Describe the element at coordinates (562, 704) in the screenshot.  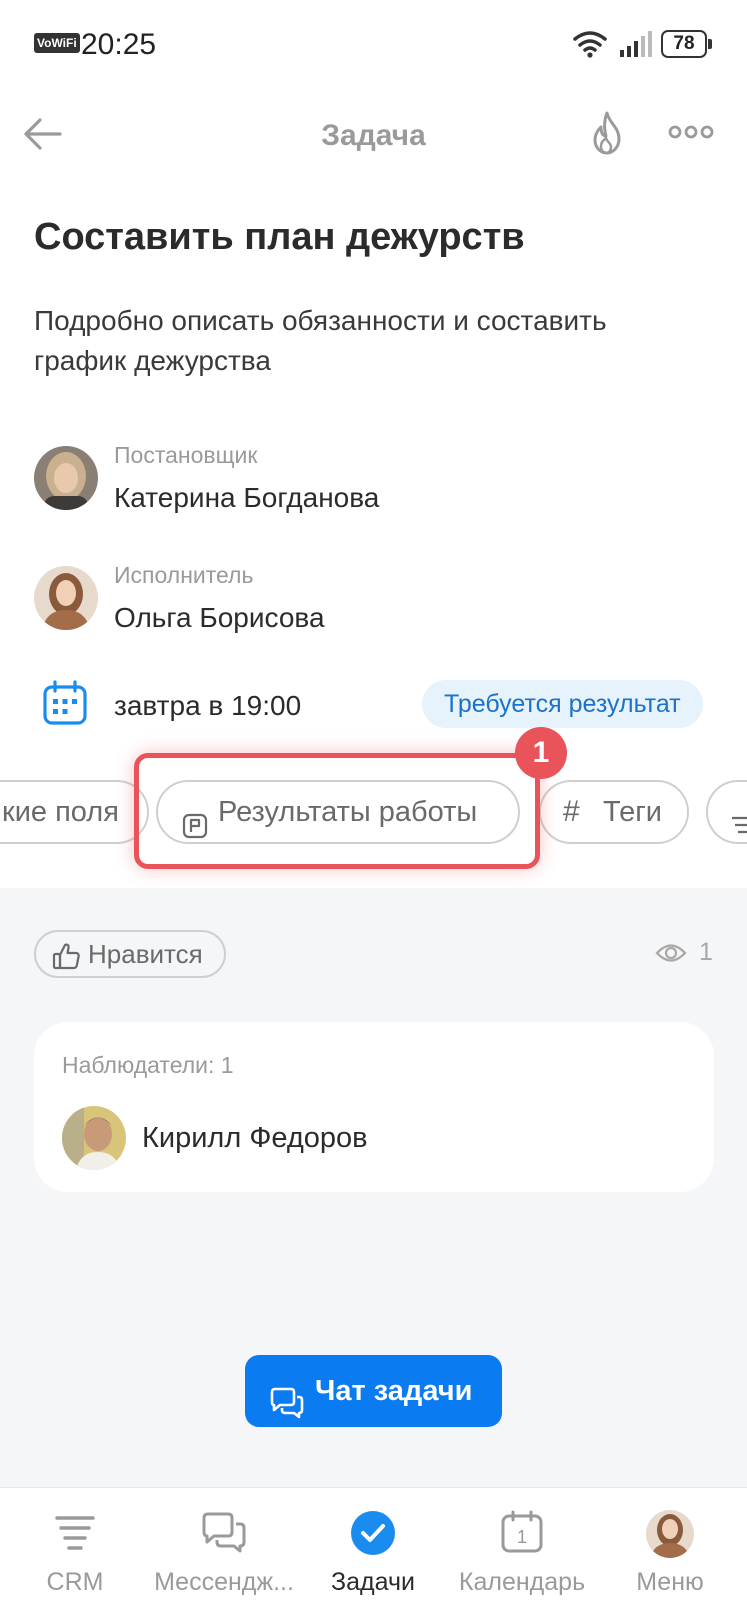
I see `result-required-badge: Требуется результат` at that location.